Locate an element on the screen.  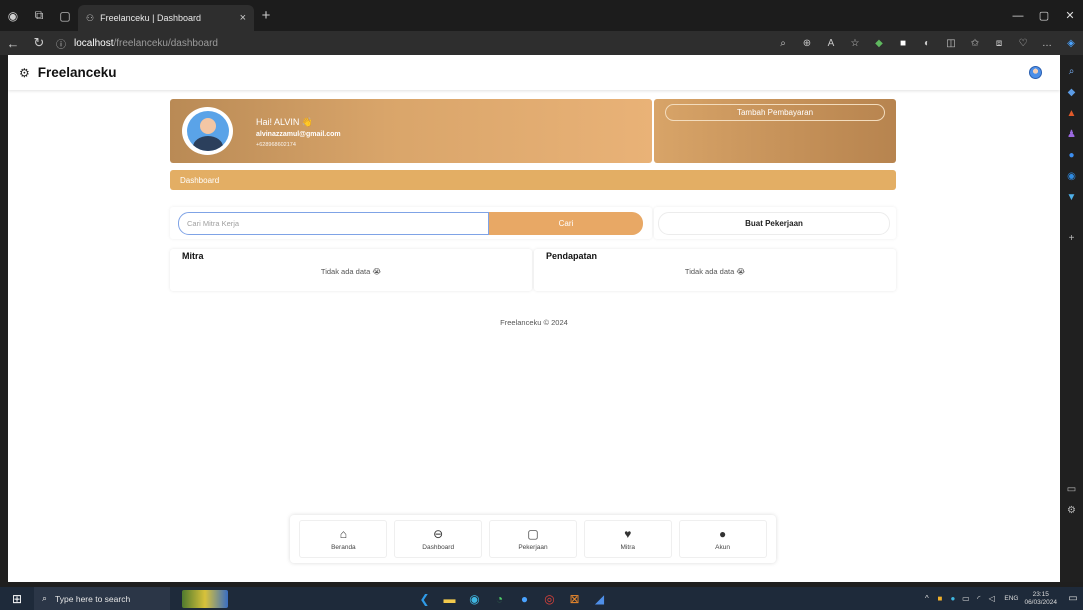
search-partner-input is located at coordinates (333, 223).